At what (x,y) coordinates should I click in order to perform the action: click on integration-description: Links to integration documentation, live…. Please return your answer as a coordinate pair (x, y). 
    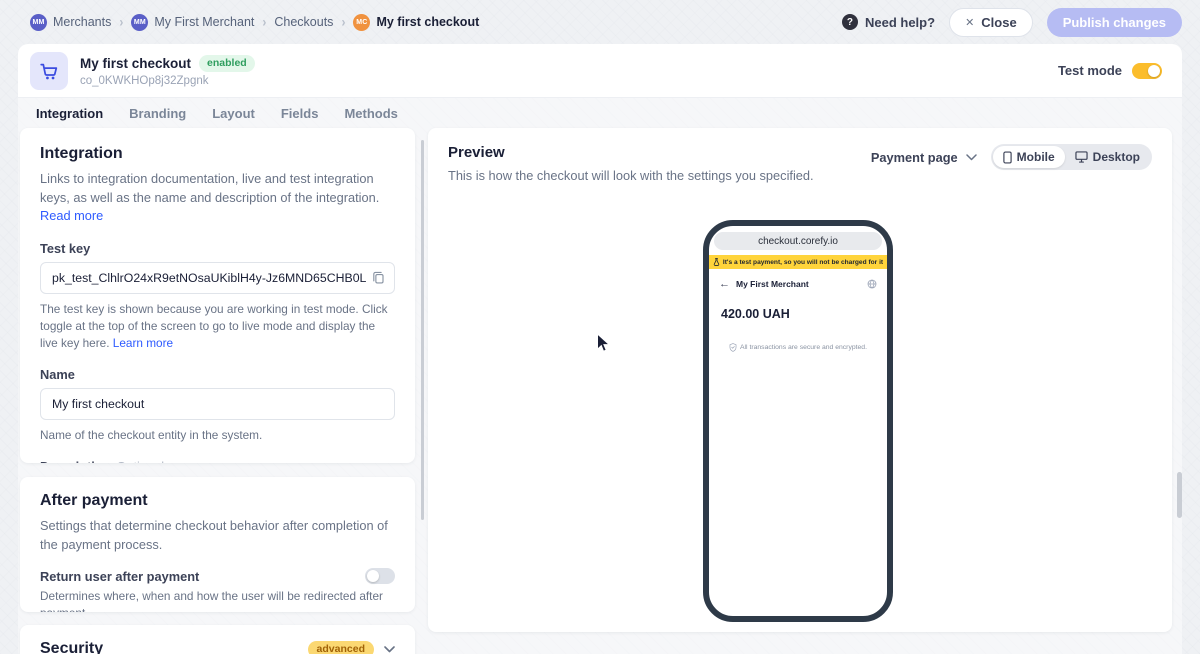
    Looking at the image, I should click on (217, 198).